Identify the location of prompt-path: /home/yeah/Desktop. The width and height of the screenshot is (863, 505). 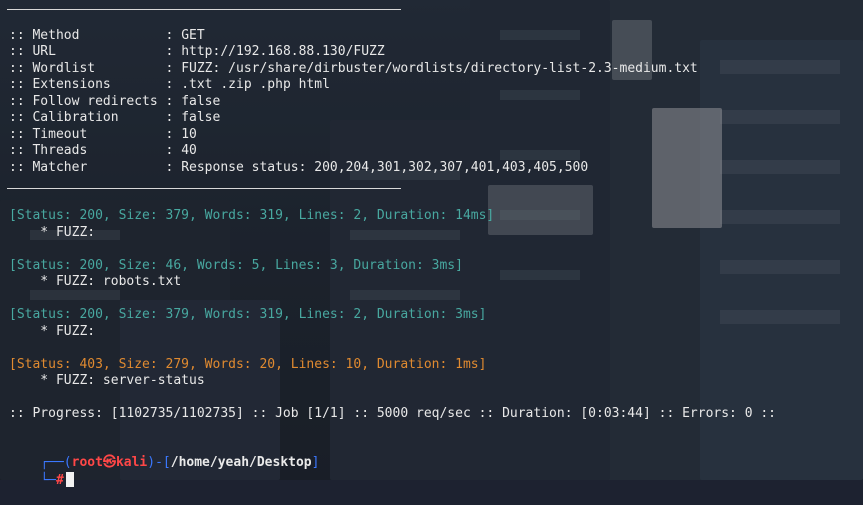
(241, 462).